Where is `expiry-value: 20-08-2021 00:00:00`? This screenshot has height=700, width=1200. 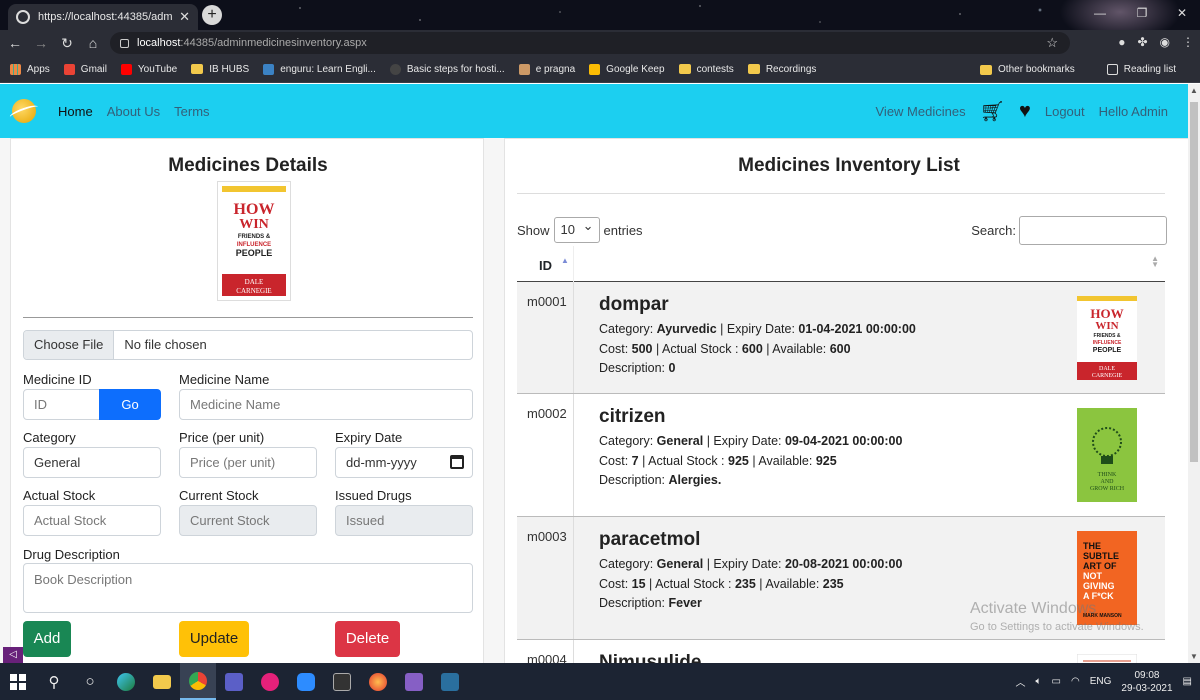
expiry-value: 20-08-2021 00:00:00 is located at coordinates (843, 564).